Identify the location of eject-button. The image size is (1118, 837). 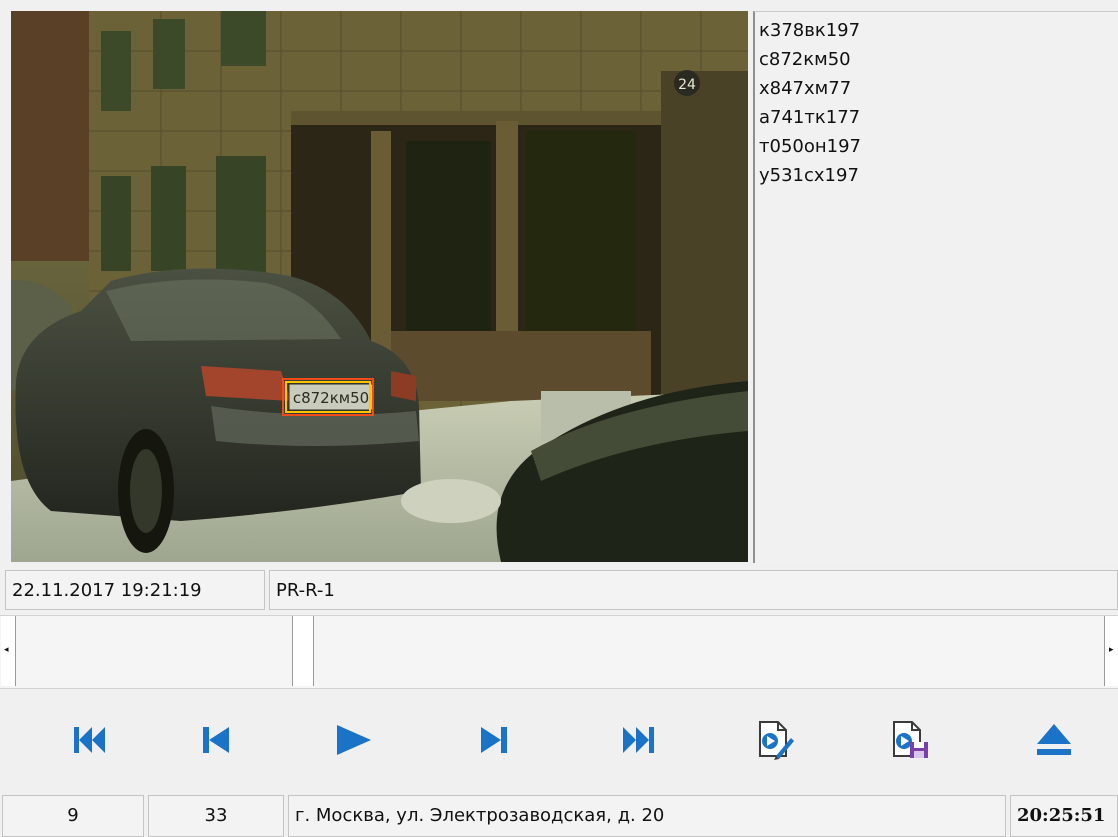
(1054, 740).